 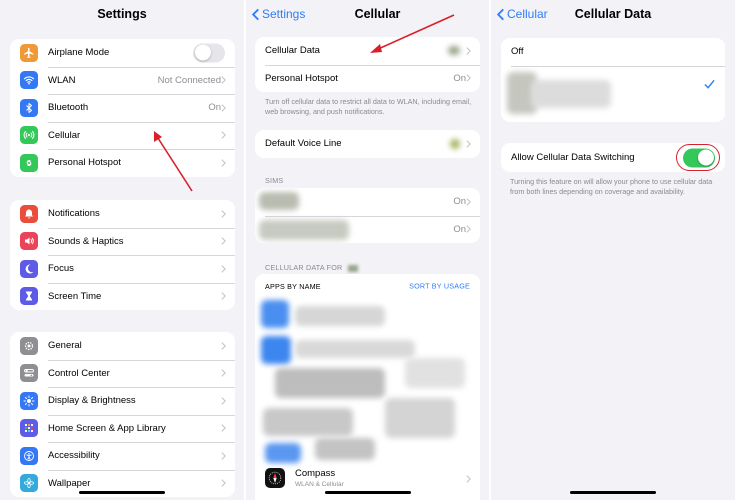 I want to click on row-label: Focus, so click(x=61, y=269).